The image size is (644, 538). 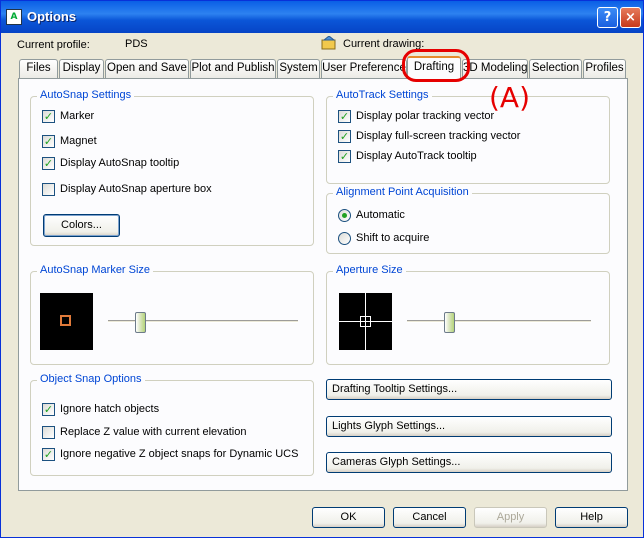 What do you see at coordinates (298, 68) in the screenshot?
I see `tab-system: System` at bounding box center [298, 68].